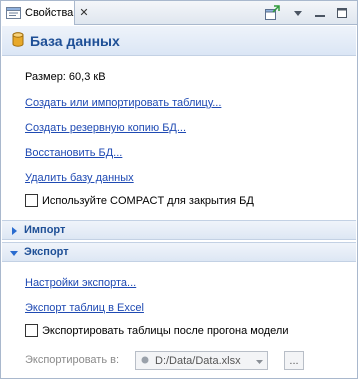 The width and height of the screenshot is (358, 379). I want to click on export-to-excel-link: Экспорт таблиц в Excel, so click(84, 308).